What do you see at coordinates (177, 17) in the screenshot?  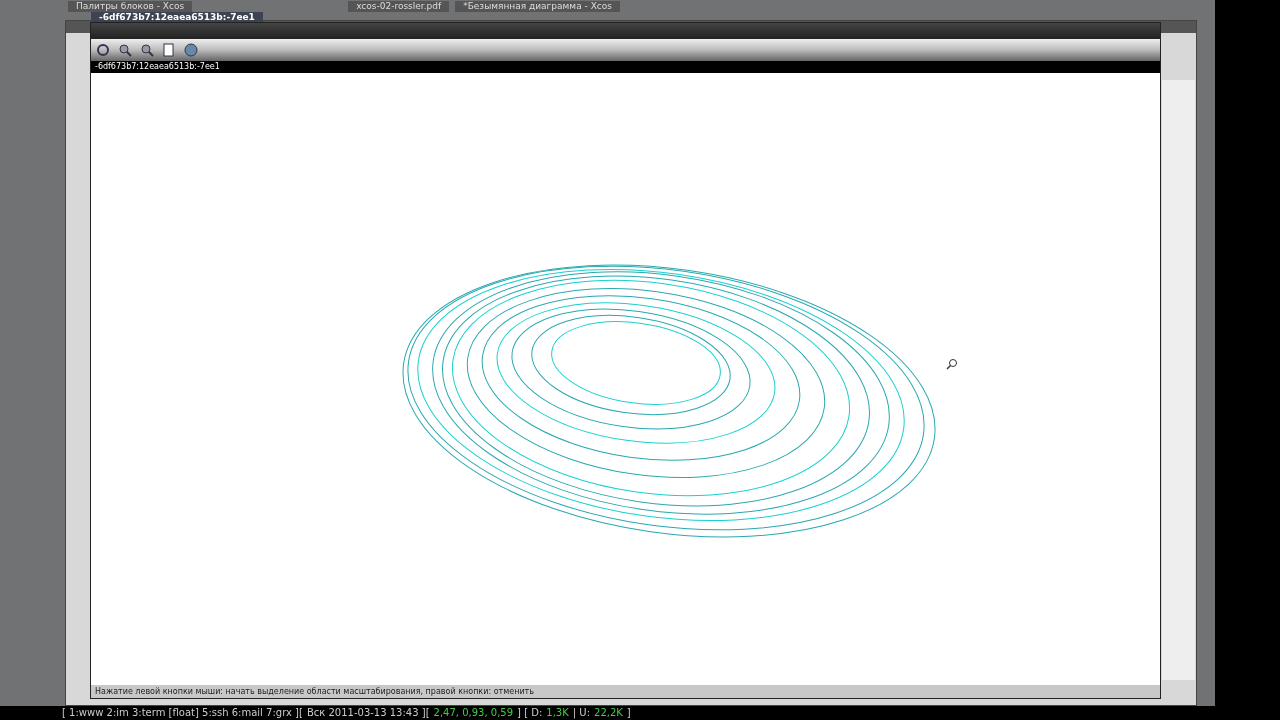 I see `window-title: -6df673b7:12eaea6513b:-7ee1` at bounding box center [177, 17].